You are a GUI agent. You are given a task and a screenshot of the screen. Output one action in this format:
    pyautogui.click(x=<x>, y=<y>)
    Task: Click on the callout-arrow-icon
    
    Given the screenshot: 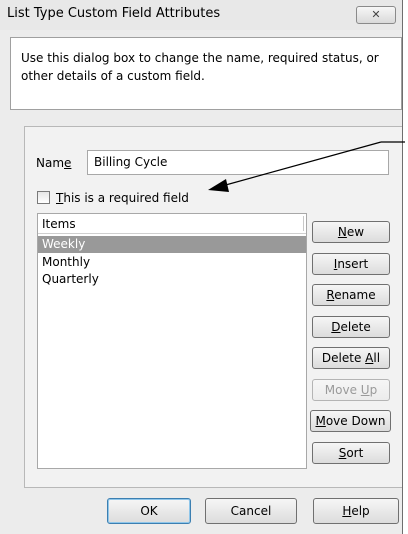 What is the action you would take?
    pyautogui.click(x=306, y=166)
    